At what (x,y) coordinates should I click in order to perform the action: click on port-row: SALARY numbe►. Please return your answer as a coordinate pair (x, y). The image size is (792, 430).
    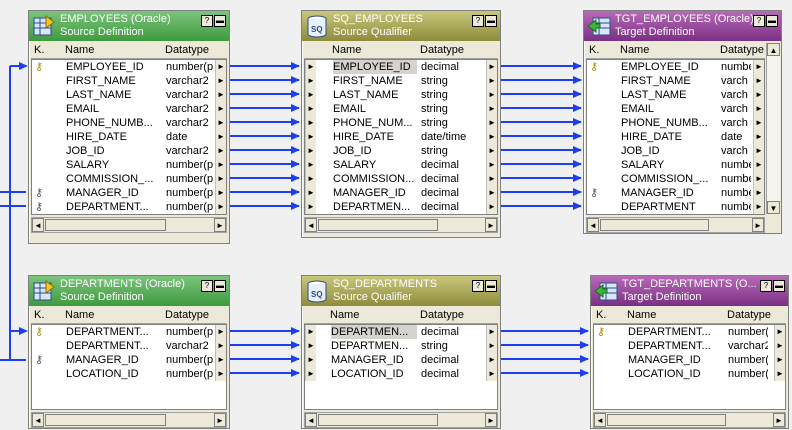
    Looking at the image, I should click on (675, 165).